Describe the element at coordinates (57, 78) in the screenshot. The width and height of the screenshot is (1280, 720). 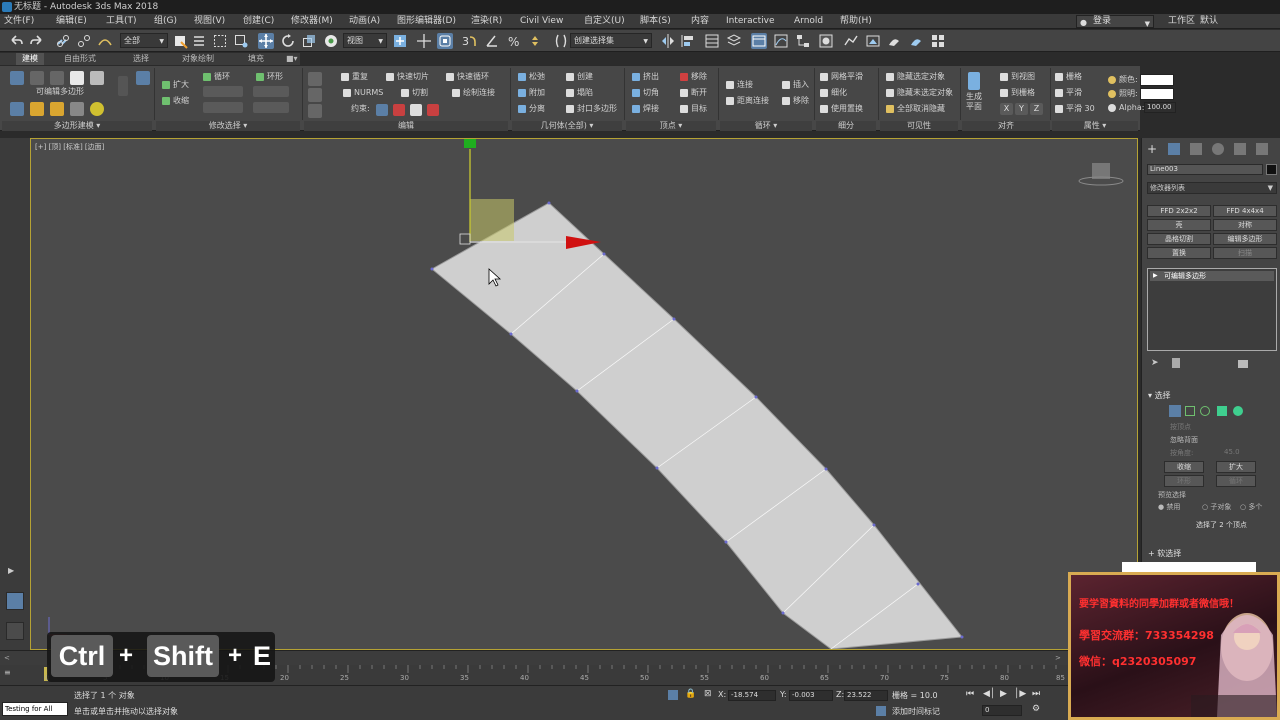
I see `border-mode-icon` at that location.